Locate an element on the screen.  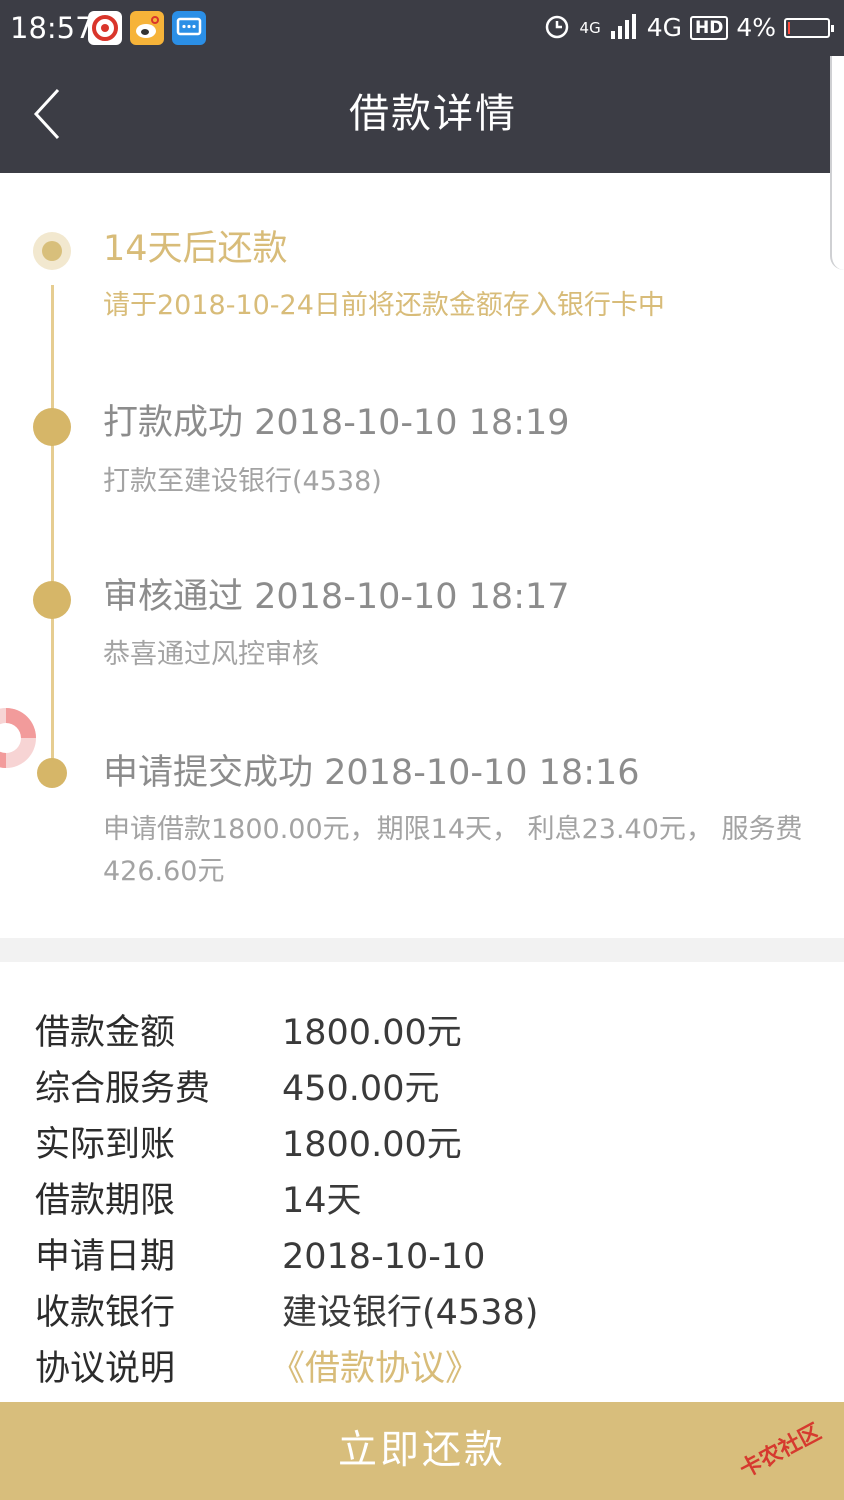
detail-row-bank: 收款银行 建设银行(4538) is located at coordinates (422, 1313).